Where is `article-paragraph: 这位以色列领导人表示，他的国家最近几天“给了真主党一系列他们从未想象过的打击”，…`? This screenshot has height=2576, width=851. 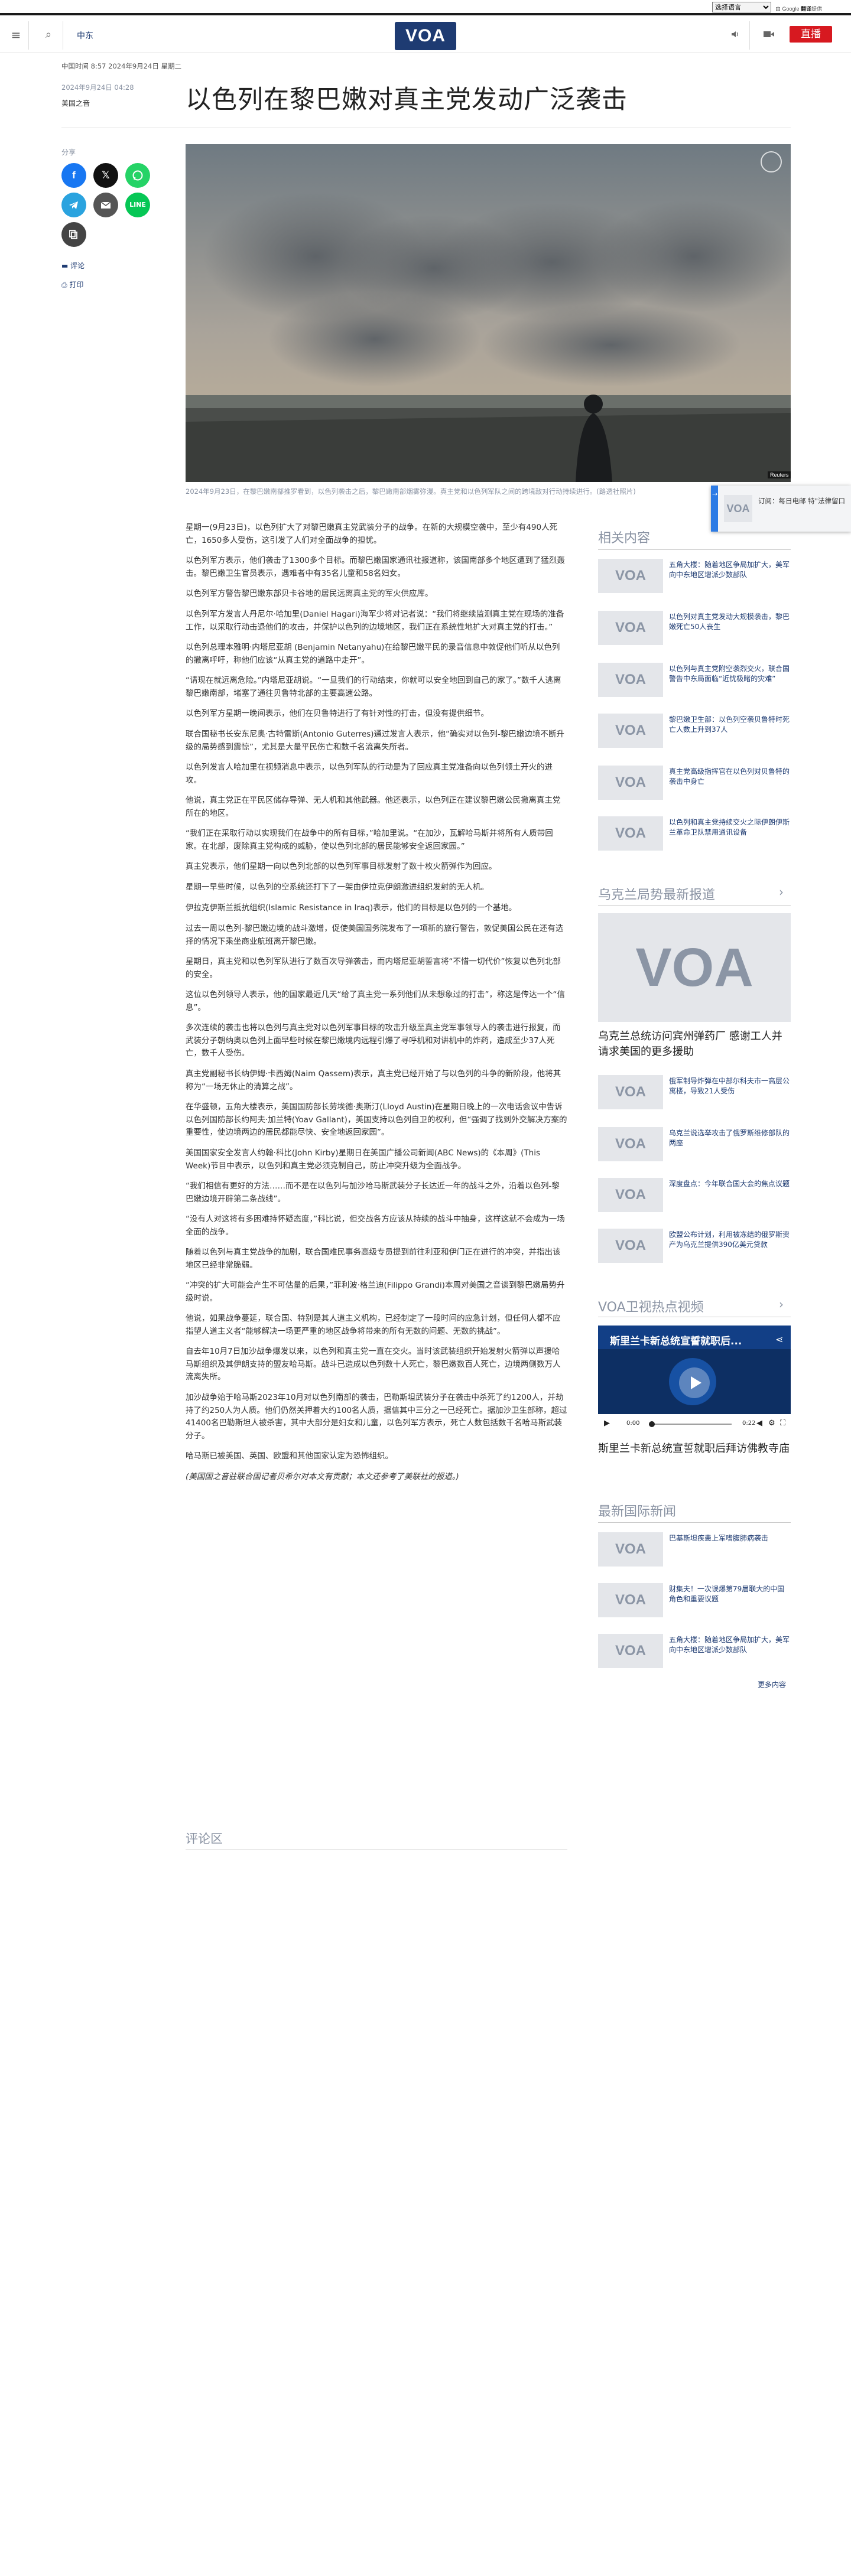 article-paragraph: 这位以色列领导人表示，他的国家最近几天“给了真主党一系列他们从未想象过的打击”，… is located at coordinates (376, 1001).